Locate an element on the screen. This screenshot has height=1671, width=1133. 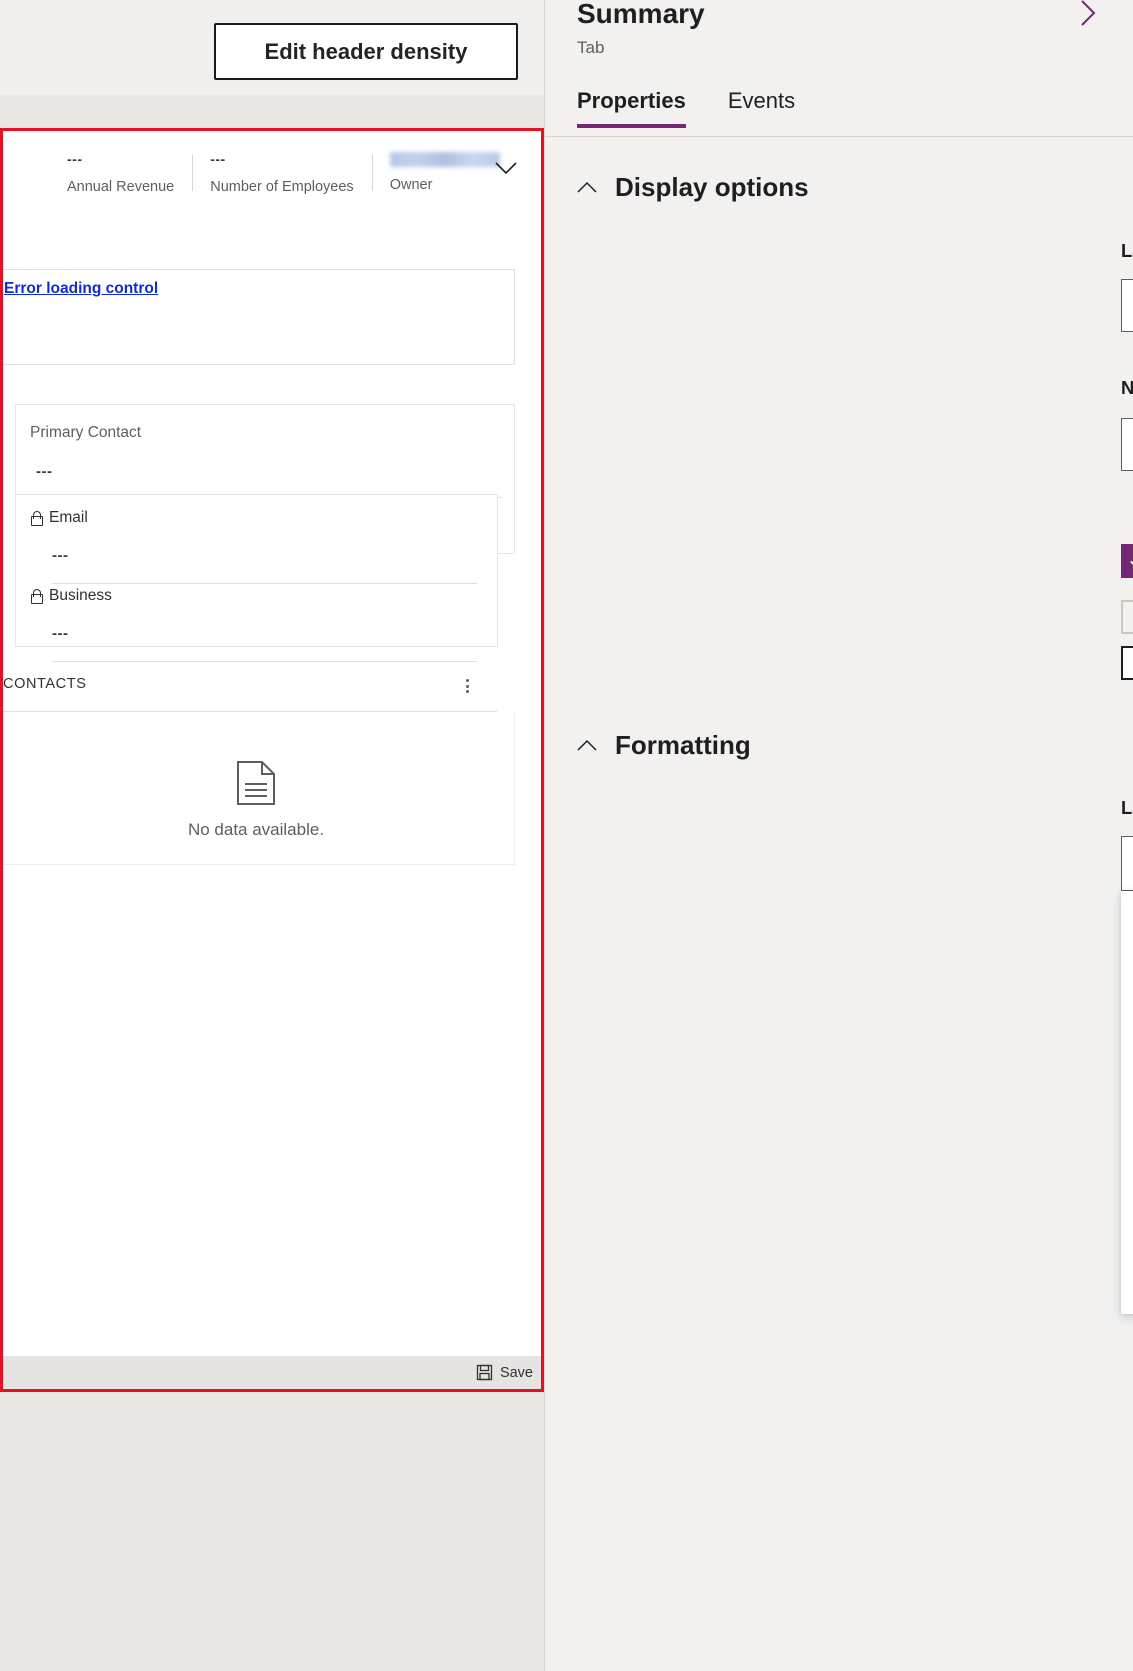
business-field-value: --- is located at coordinates (60, 633).